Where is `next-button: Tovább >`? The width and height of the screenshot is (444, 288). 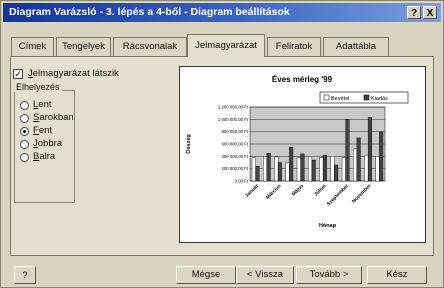
next-button: Tovább > is located at coordinates (329, 275).